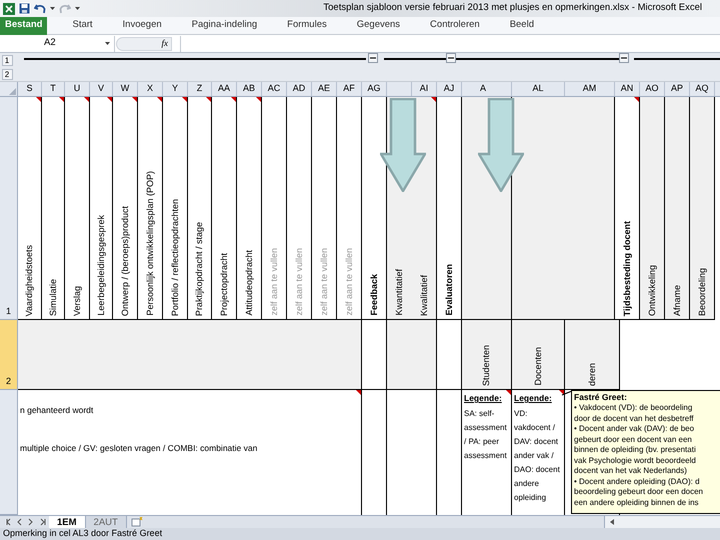  I want to click on comment-author: Fastré Greet:, so click(601, 397).